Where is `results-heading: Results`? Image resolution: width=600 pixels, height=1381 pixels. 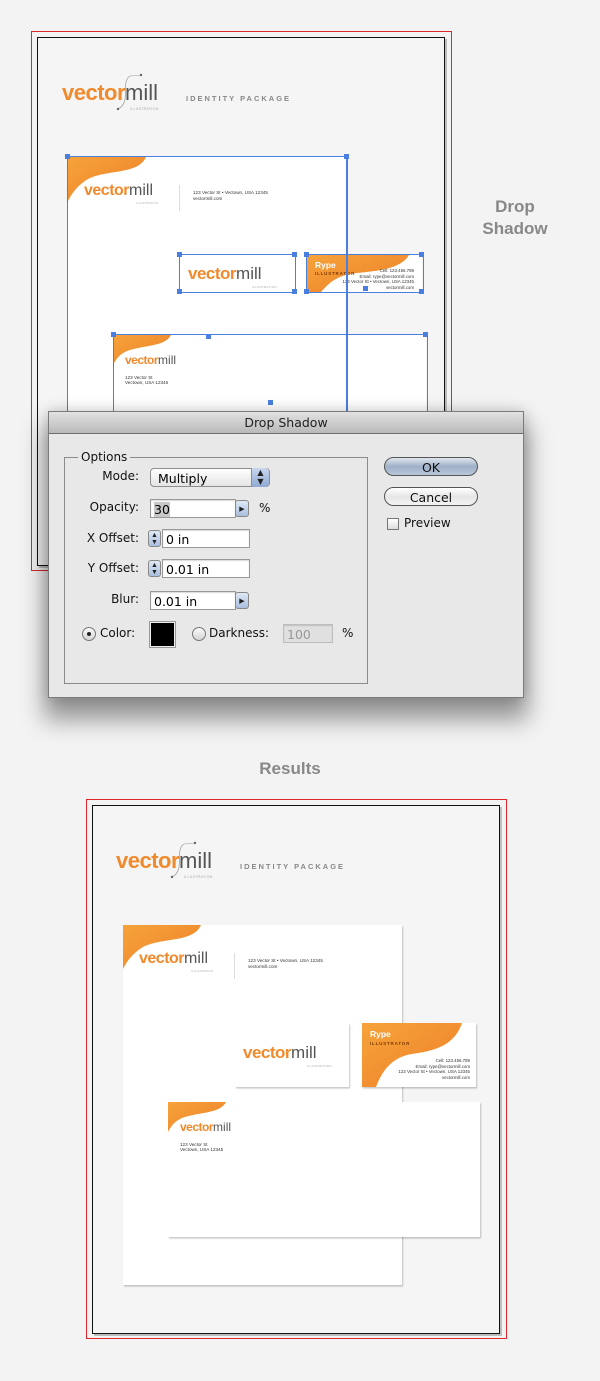 results-heading: Results is located at coordinates (290, 768).